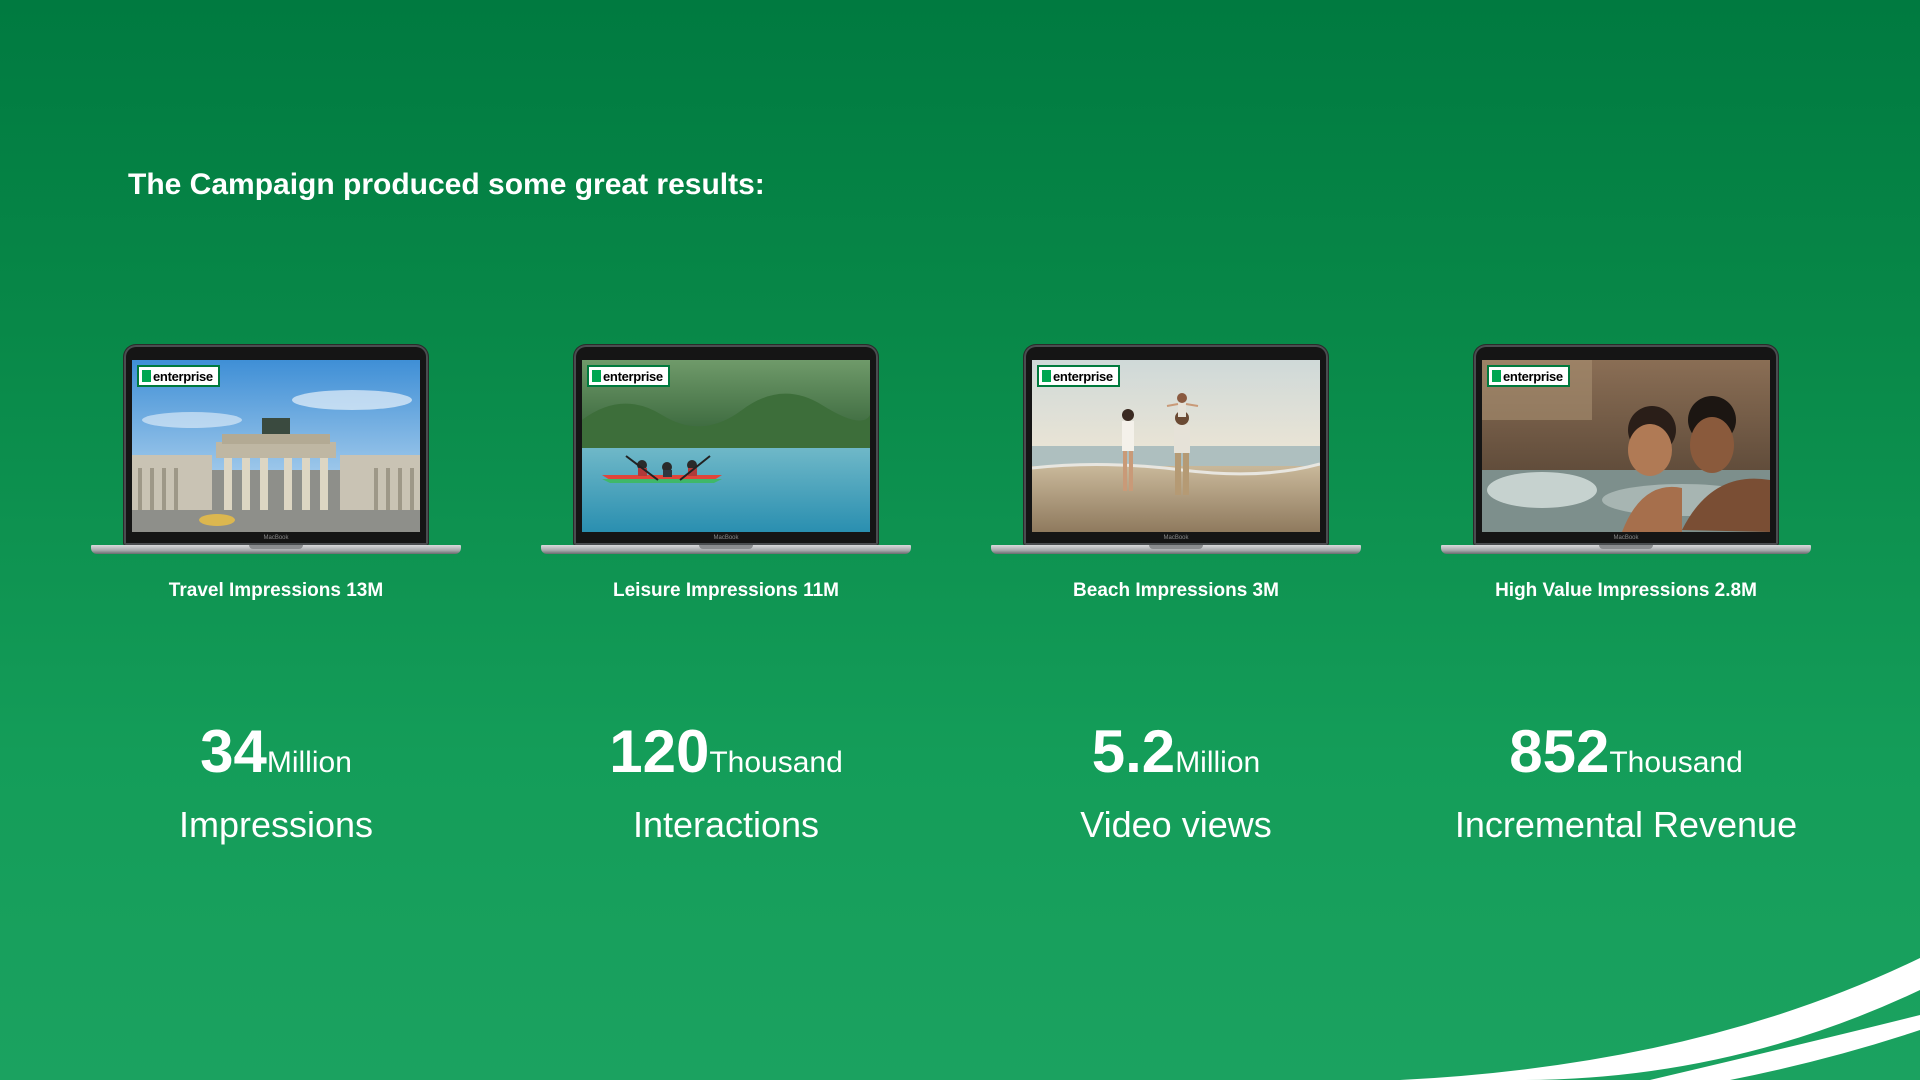 Image resolution: width=1920 pixels, height=1080 pixels. I want to click on stat-value-line: 120Thousand, so click(726, 752).